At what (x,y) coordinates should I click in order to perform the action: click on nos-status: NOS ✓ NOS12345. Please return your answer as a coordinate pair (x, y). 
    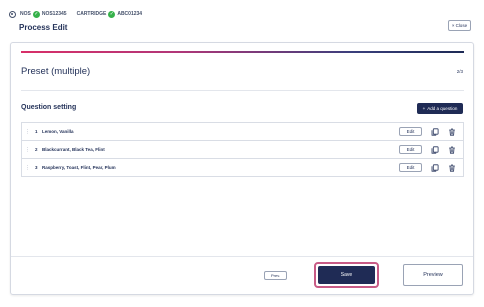
    Looking at the image, I should click on (43, 14).